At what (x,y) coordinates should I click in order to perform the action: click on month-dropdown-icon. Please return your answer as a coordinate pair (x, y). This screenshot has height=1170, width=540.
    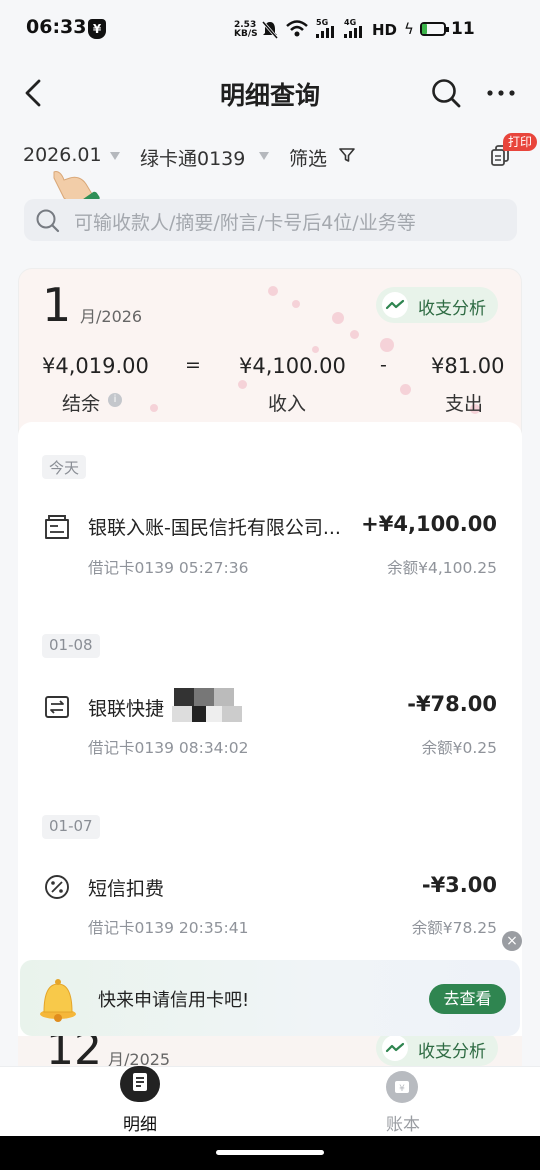
    Looking at the image, I should click on (115, 156).